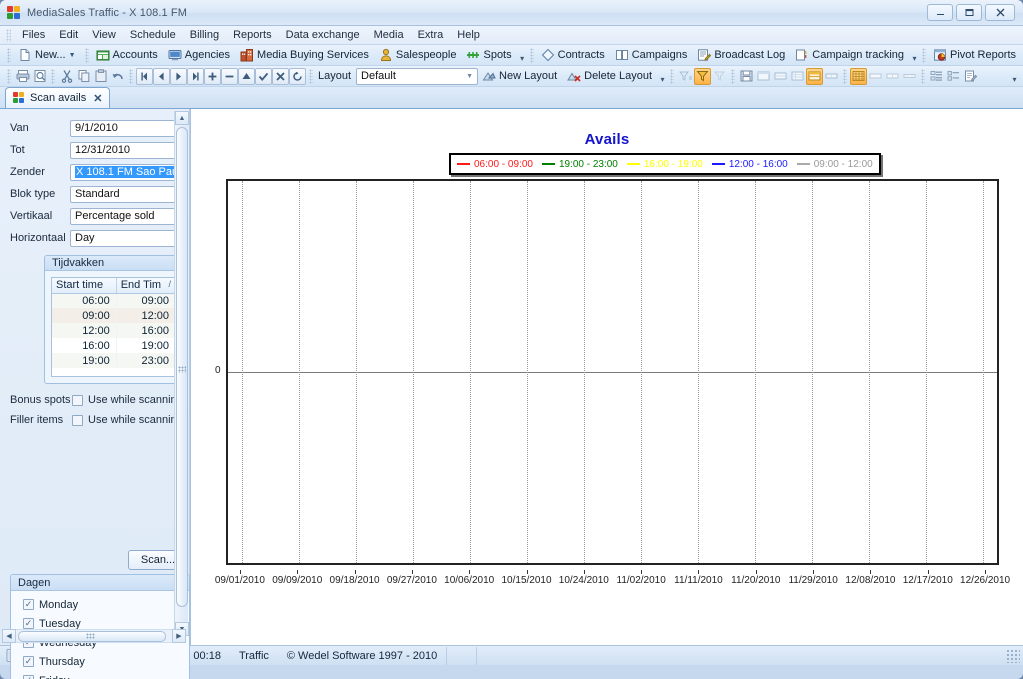  Describe the element at coordinates (28, 661) in the screenshot. I see `day-checkbox-thursday` at that location.